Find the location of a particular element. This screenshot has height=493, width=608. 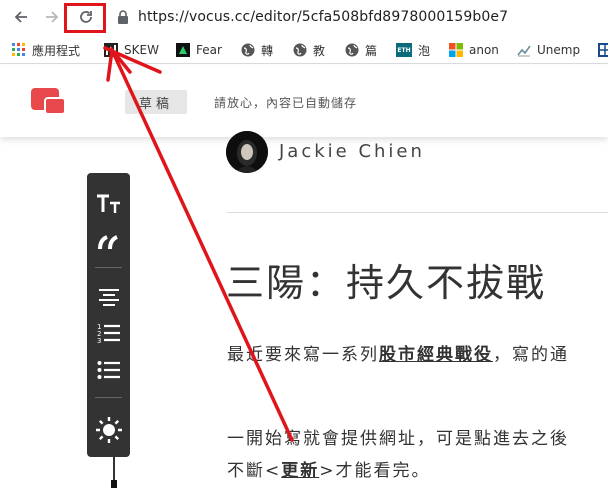

arrow-right-icon is located at coordinates (52, 17).